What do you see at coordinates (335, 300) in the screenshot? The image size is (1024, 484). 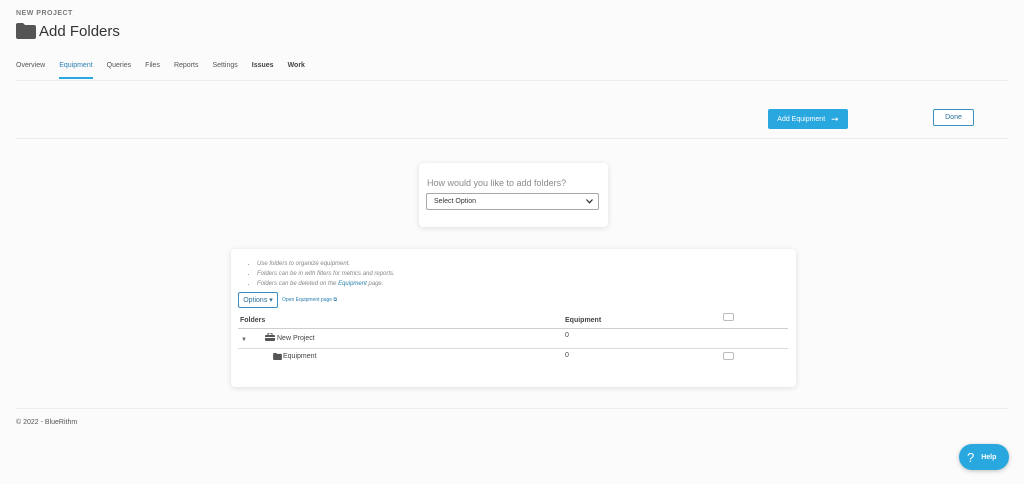 I see `external-link-icon: ⧉` at bounding box center [335, 300].